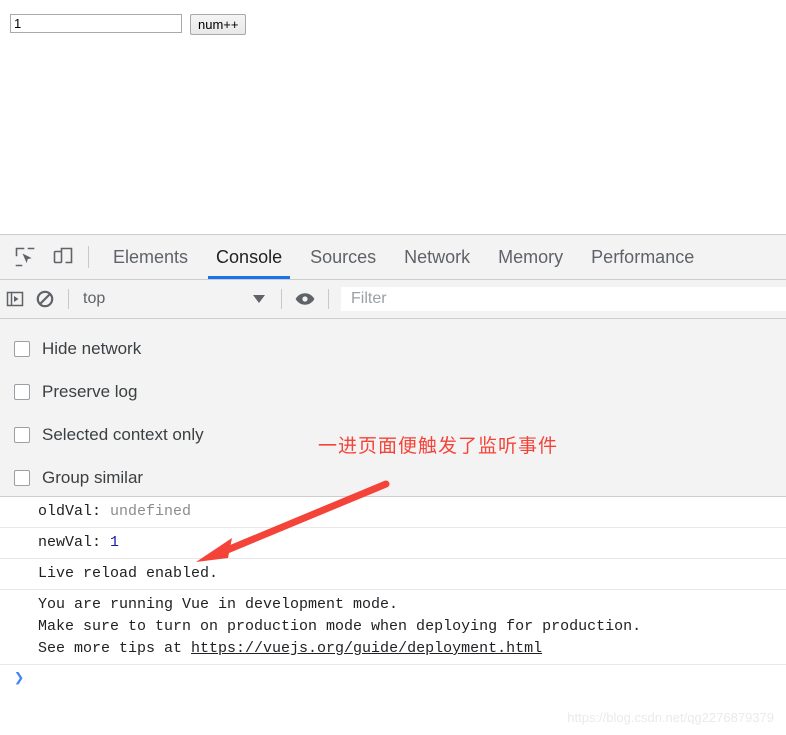 Image resolution: width=786 pixels, height=735 pixels. What do you see at coordinates (123, 434) in the screenshot?
I see `checkbox-label: Selected context only` at bounding box center [123, 434].